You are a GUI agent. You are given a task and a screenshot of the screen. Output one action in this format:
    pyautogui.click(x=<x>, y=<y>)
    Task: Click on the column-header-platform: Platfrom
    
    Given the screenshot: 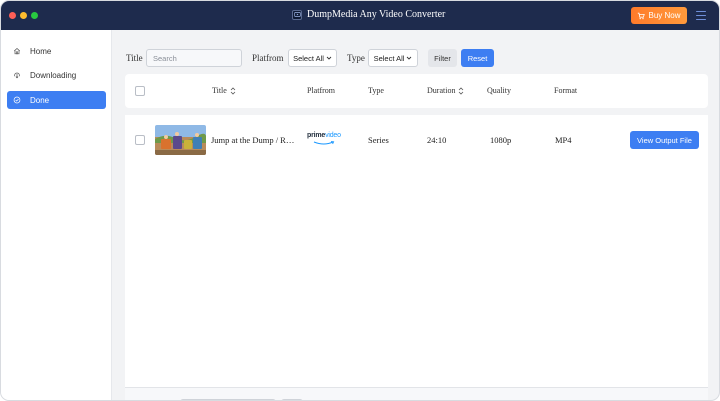 What is the action you would take?
    pyautogui.click(x=321, y=90)
    